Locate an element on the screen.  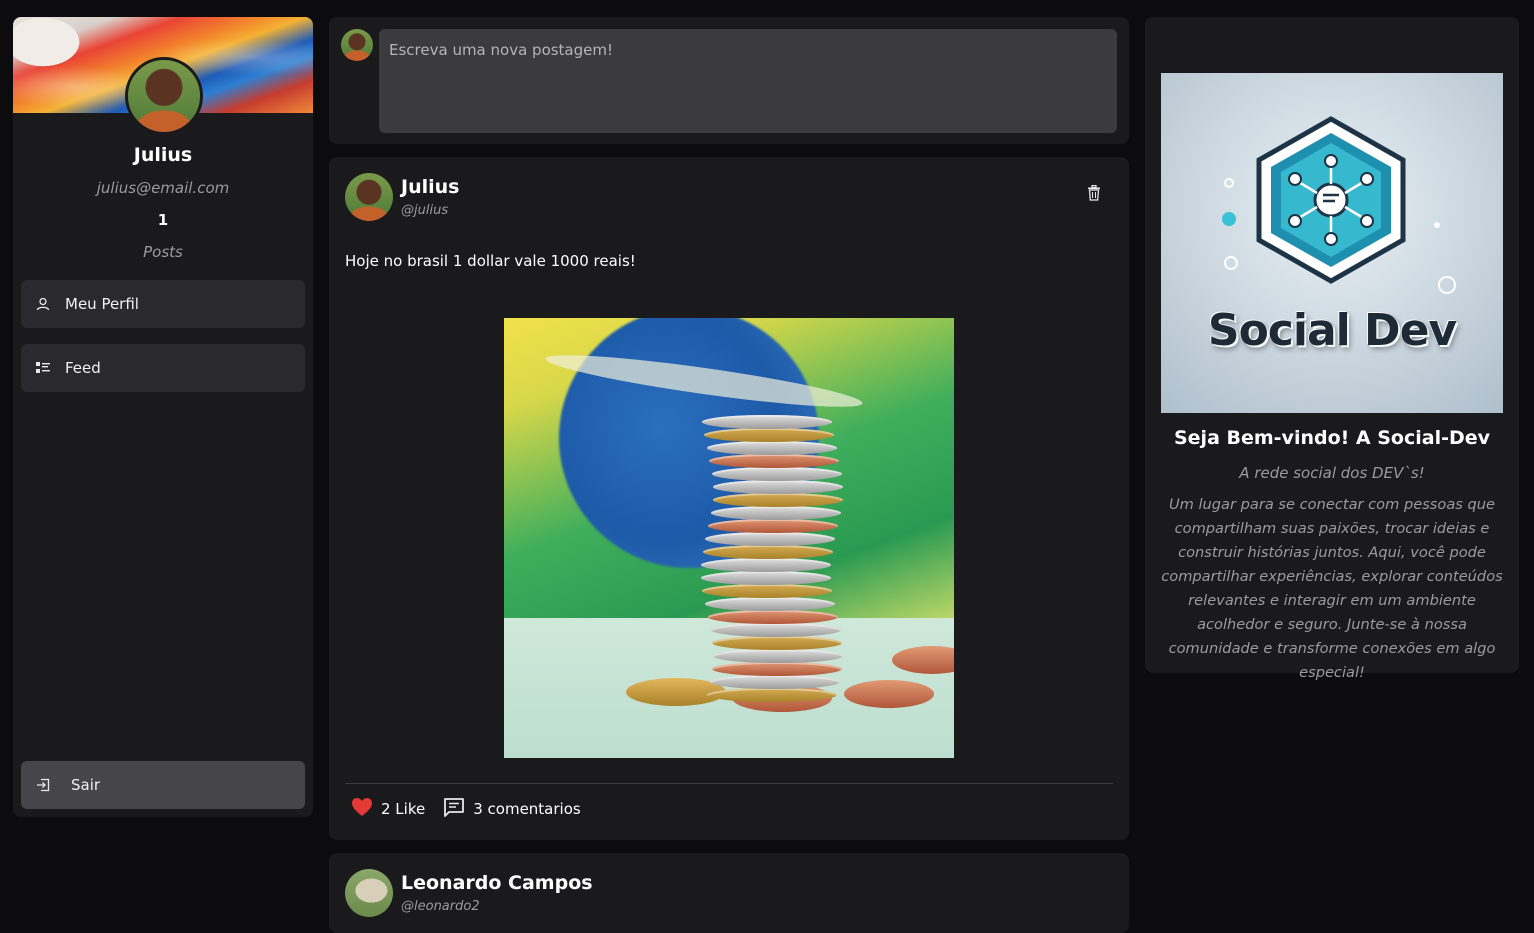
profile-avatar is located at coordinates (164, 96).